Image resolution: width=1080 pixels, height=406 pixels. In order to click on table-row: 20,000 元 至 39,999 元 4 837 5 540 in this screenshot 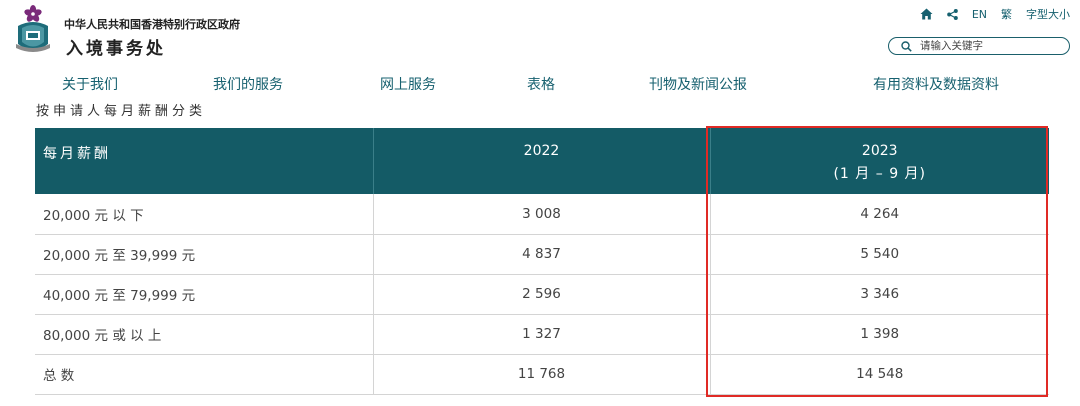, I will do `click(542, 254)`.